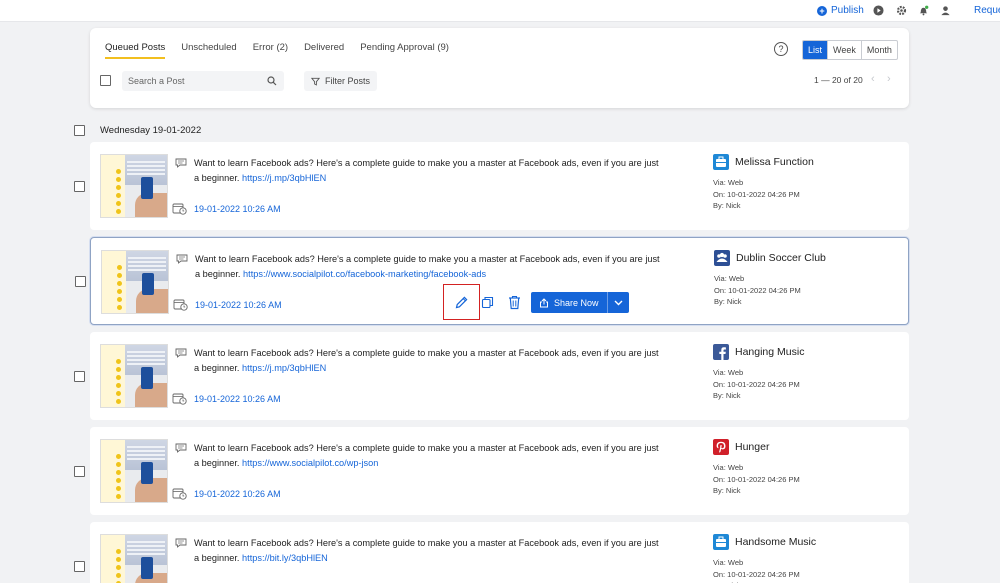 This screenshot has width=1000, height=583. I want to click on filter-posts-button: Filter Posts, so click(341, 81).